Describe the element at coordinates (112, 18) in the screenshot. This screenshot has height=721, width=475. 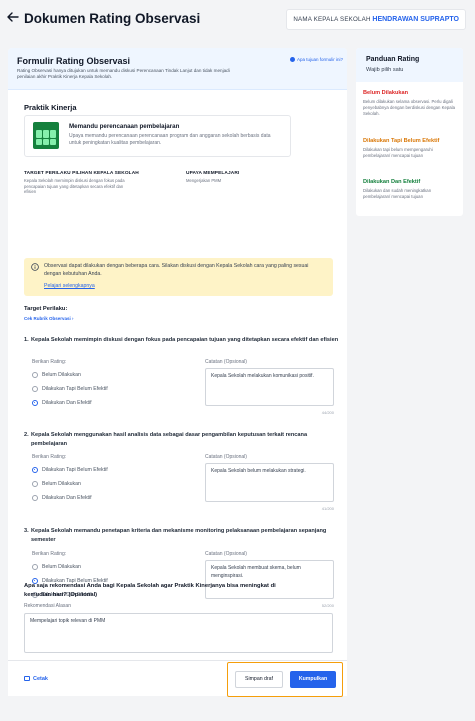
I see `page-title: Dokumen Rating Observasi` at that location.